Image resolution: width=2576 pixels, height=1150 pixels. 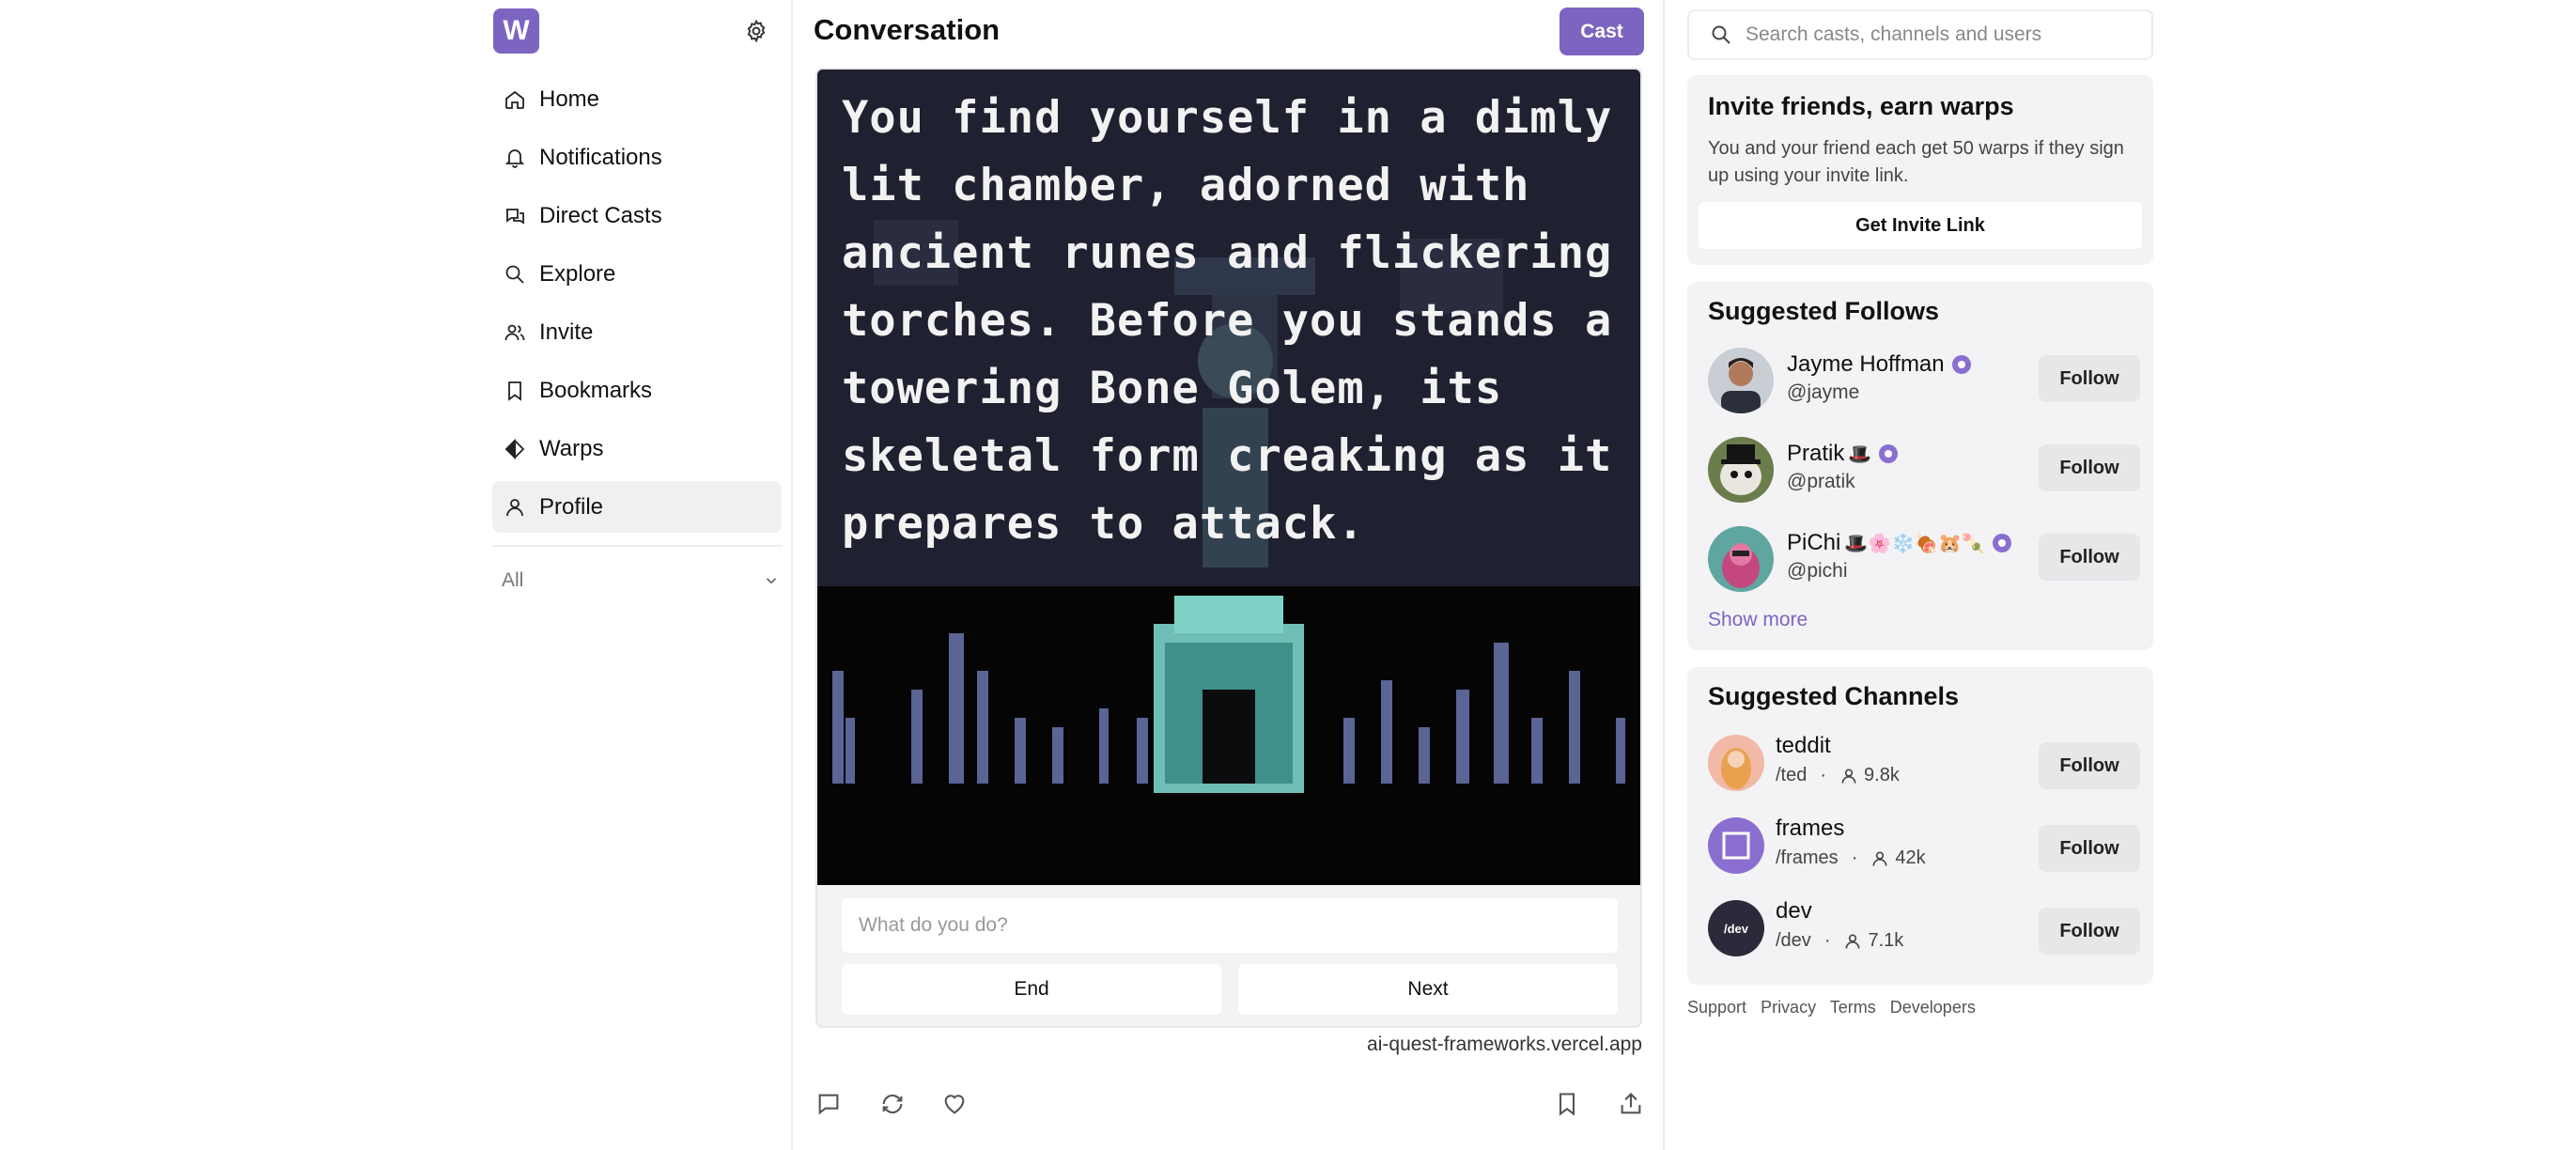 I want to click on recast-icon, so click(x=893, y=1104).